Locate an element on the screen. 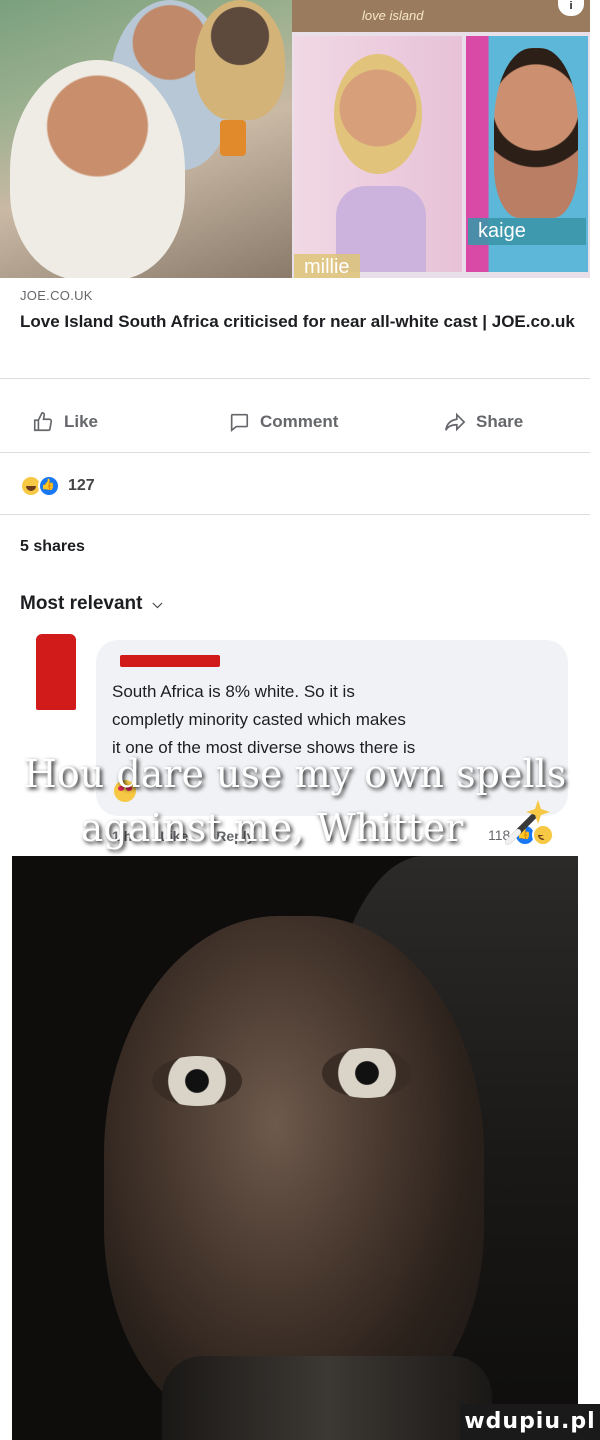  share-icon is located at coordinates (455, 422).